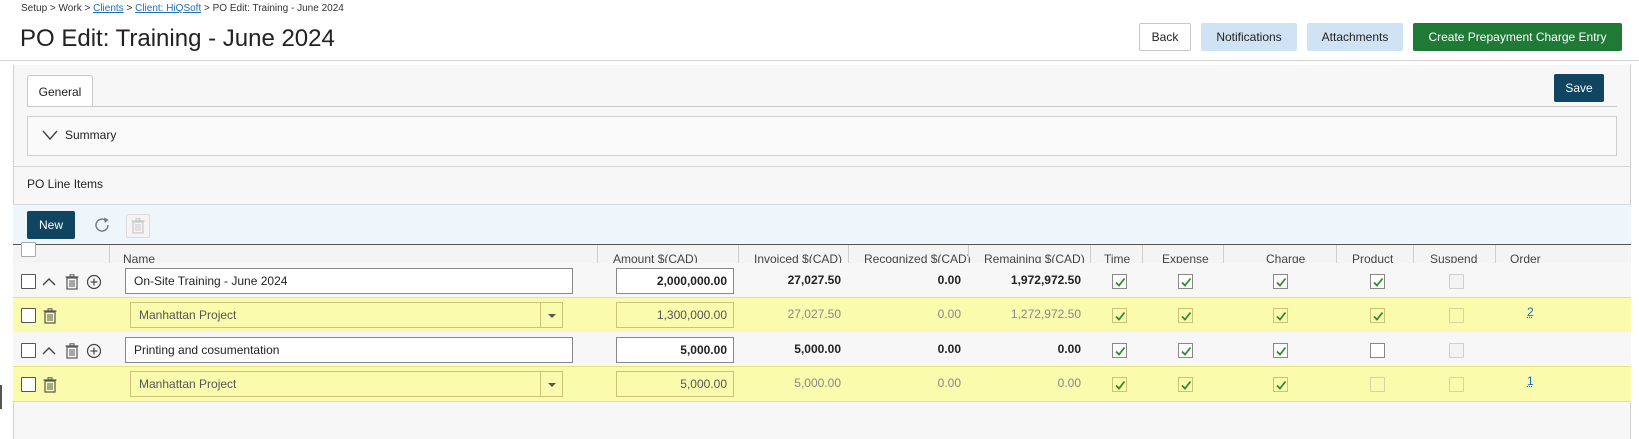 Image resolution: width=1639 pixels, height=439 pixels. I want to click on summary-section, so click(822, 136).